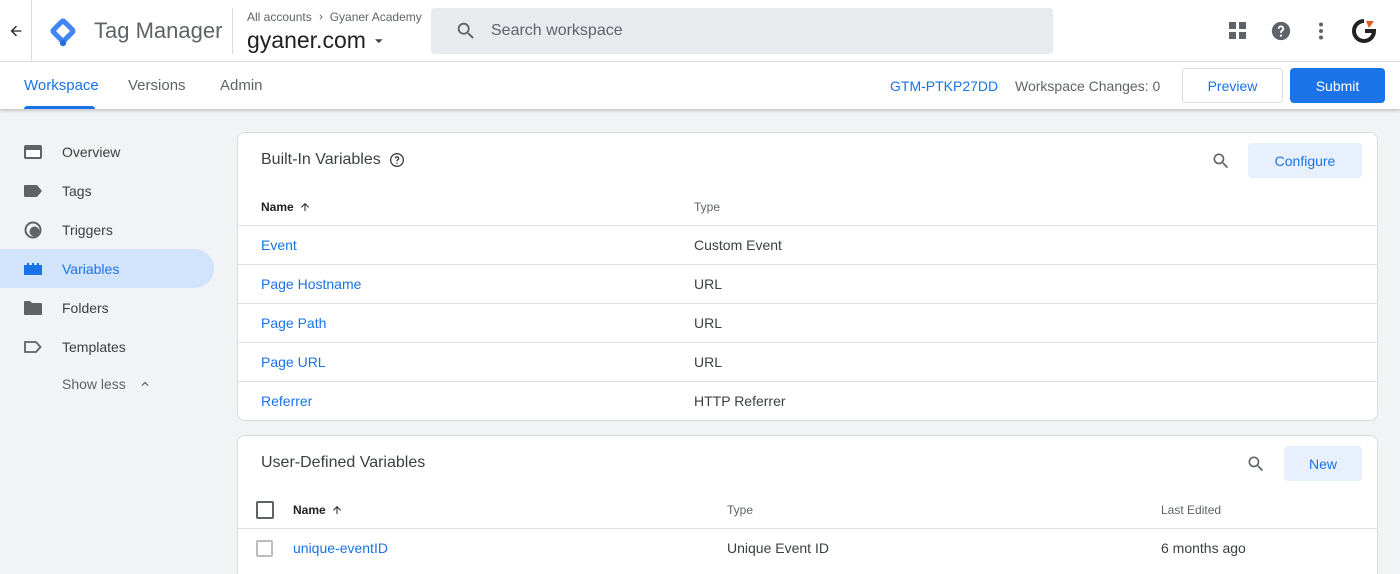 This screenshot has height=574, width=1400. What do you see at coordinates (340, 548) in the screenshot?
I see `variable-name-link: unique-eventID` at bounding box center [340, 548].